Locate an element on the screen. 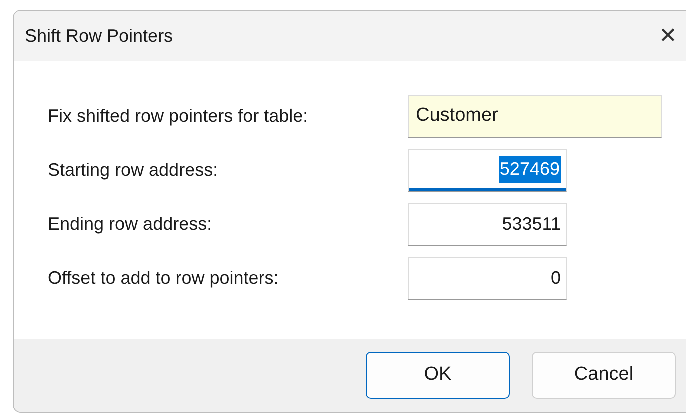 The width and height of the screenshot is (686, 416). field-label: Ending row address: is located at coordinates (131, 224).